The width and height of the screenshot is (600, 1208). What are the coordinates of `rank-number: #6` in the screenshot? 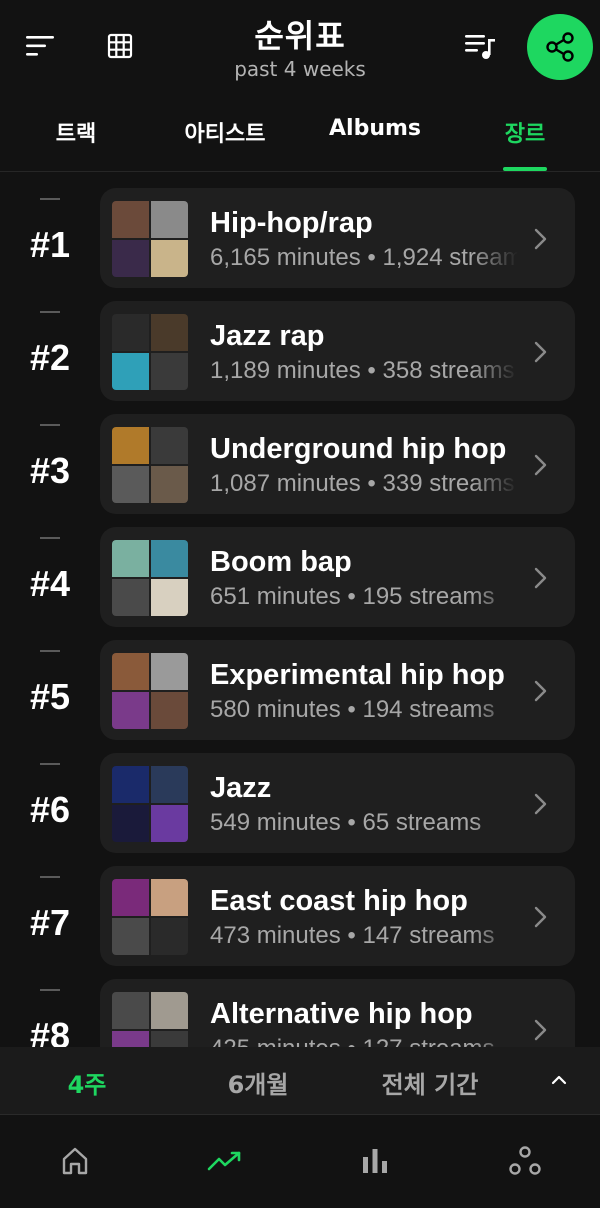 It's located at (50, 809).